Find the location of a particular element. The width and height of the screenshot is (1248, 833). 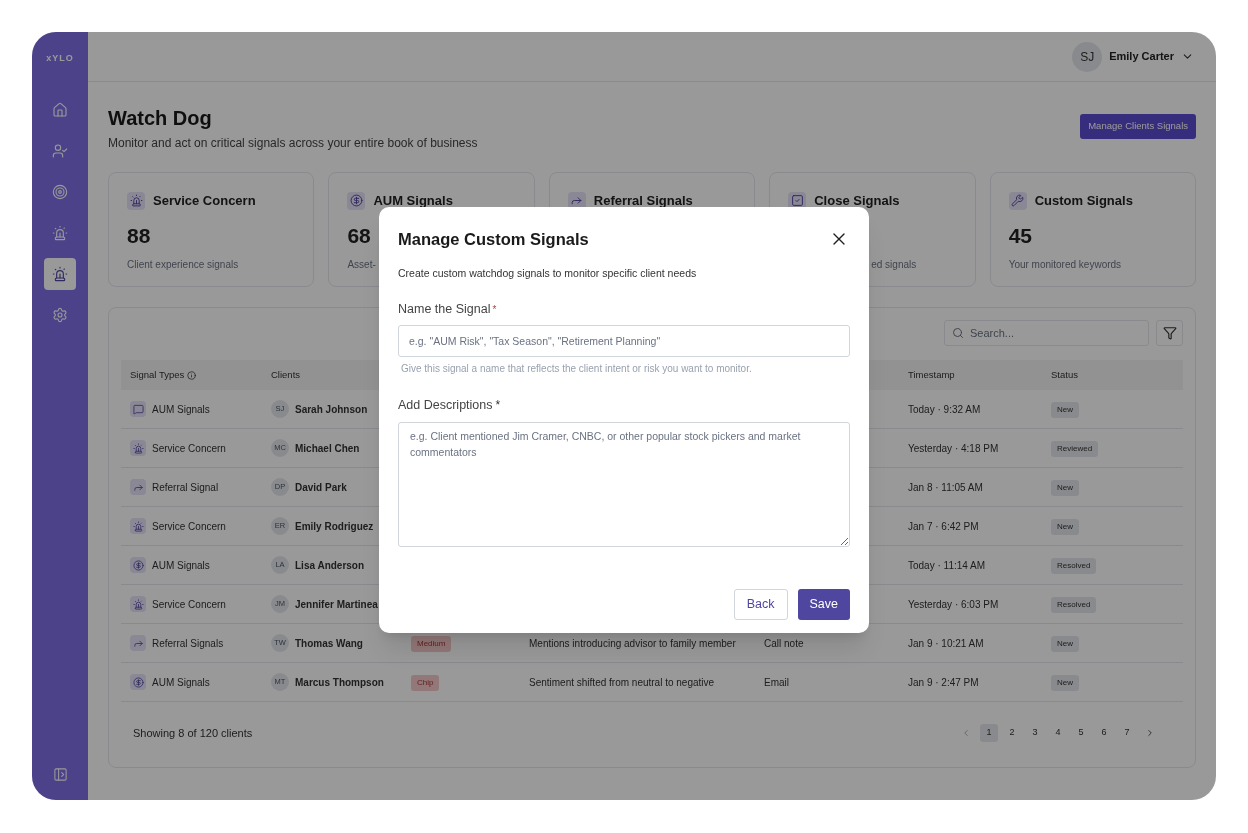

client-name: Jennifer Martinea is located at coordinates (336, 604).